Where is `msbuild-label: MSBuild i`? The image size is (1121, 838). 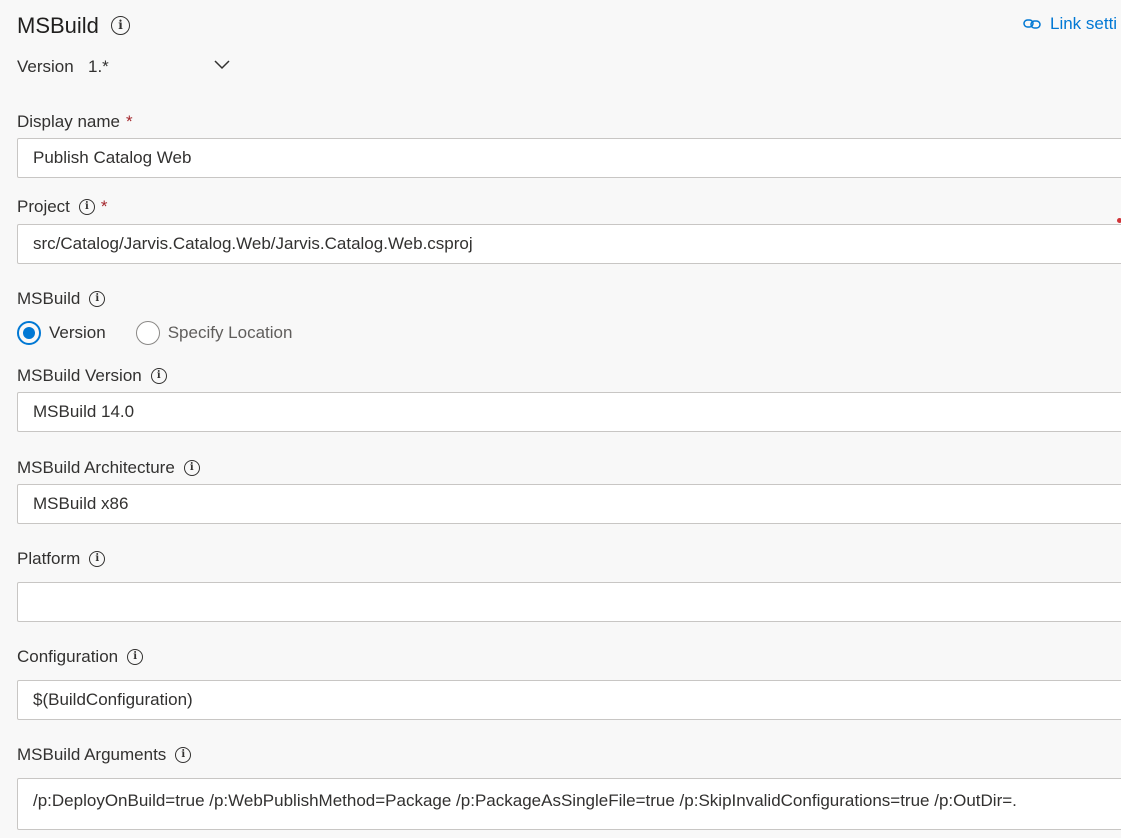 msbuild-label: MSBuild i is located at coordinates (61, 299).